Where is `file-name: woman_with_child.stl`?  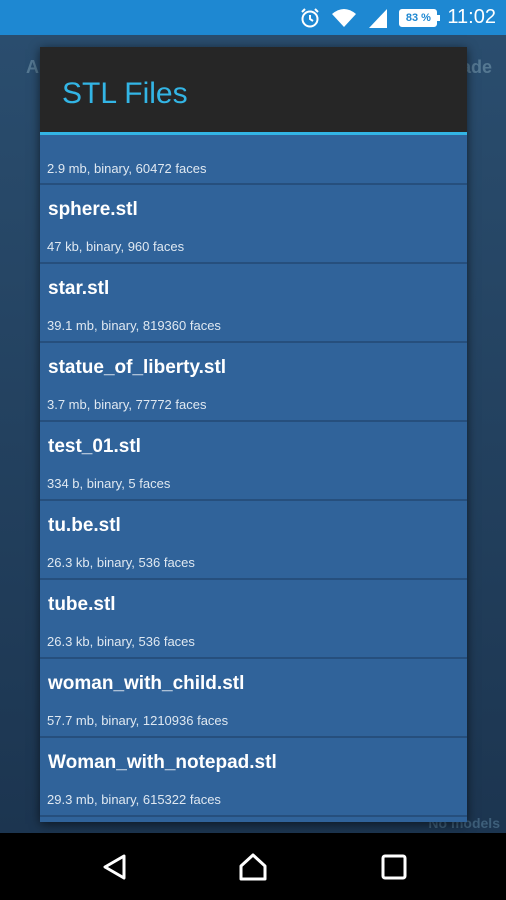
file-name: woman_with_child.stl is located at coordinates (146, 683).